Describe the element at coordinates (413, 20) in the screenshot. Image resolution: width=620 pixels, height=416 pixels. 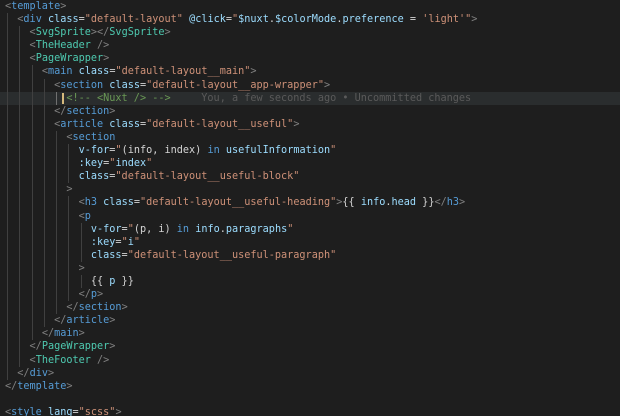
I see `code-token: =` at that location.